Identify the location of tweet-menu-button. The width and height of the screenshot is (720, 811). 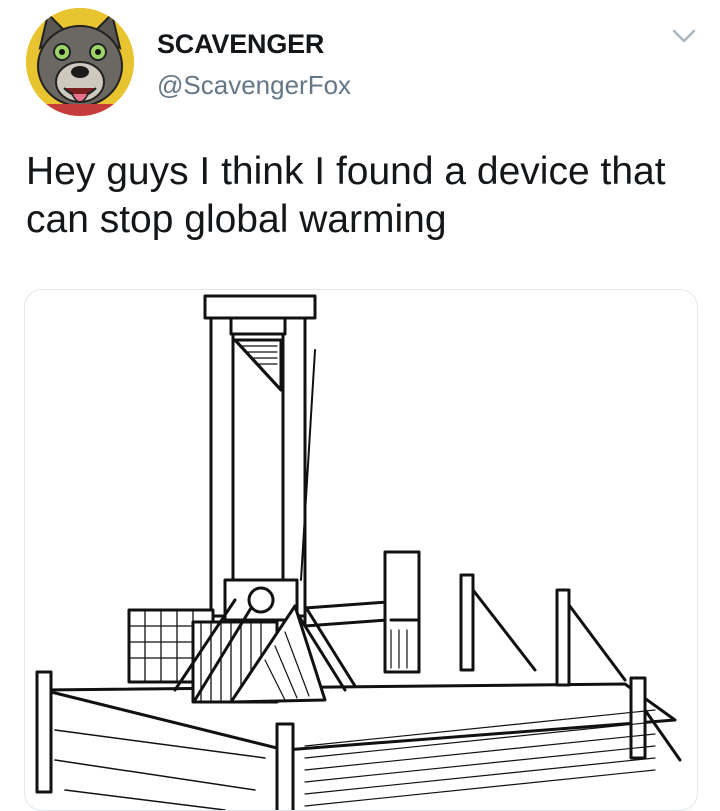
(684, 36).